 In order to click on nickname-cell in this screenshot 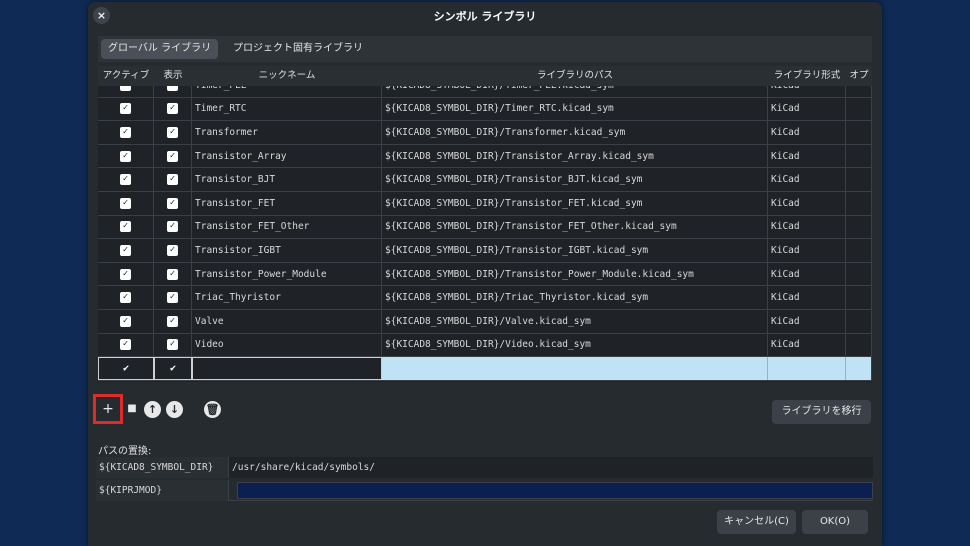, I will do `click(287, 368)`.